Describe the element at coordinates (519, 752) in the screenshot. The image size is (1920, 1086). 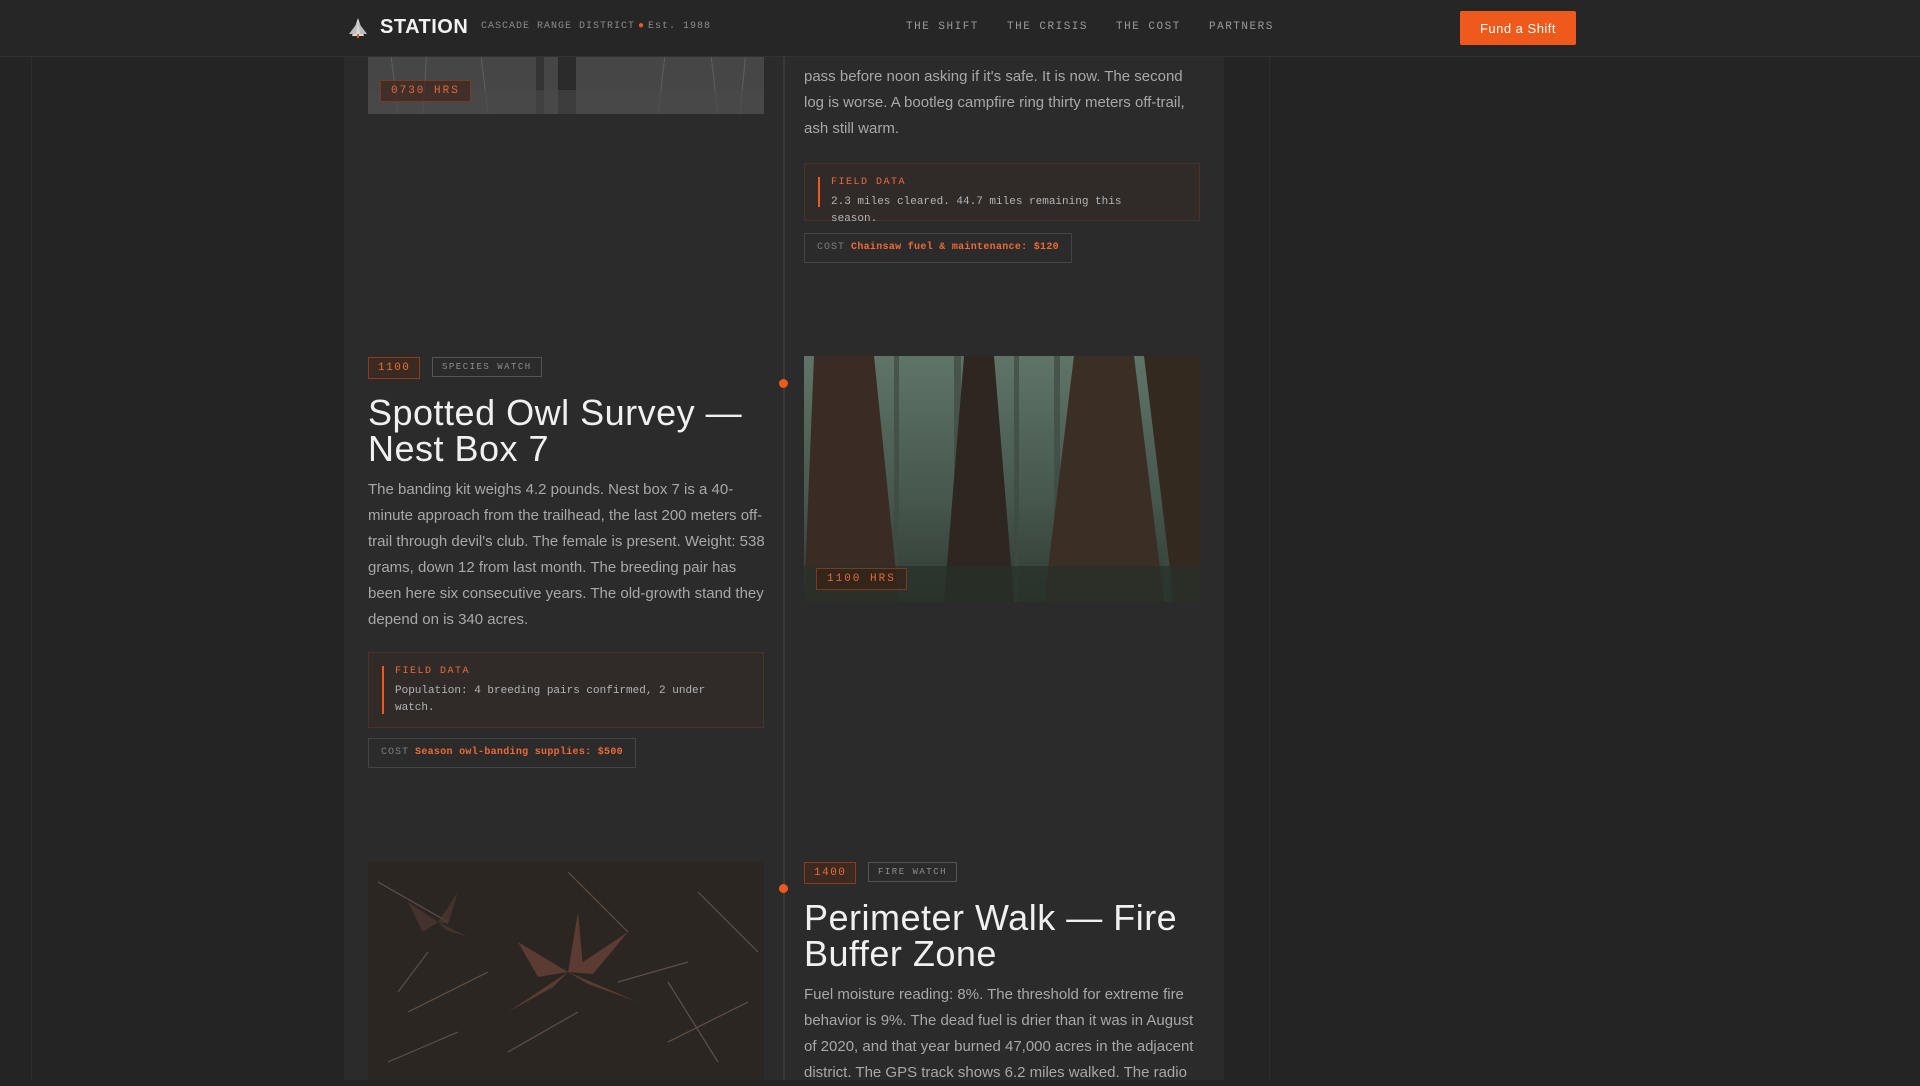
I see `cost-value: Season owl-banding supplies: $500` at that location.